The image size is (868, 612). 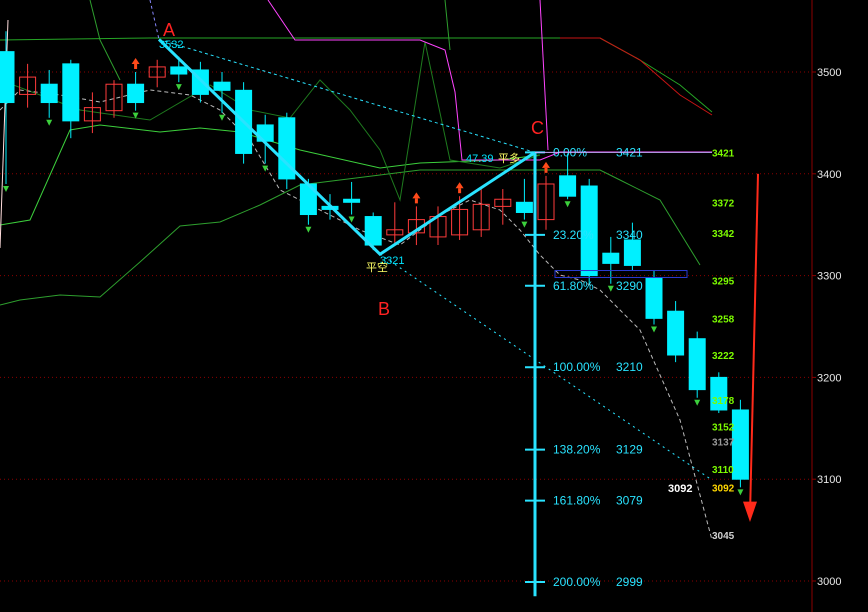 What do you see at coordinates (723, 282) in the screenshot?
I see `right-level-label: 3295` at bounding box center [723, 282].